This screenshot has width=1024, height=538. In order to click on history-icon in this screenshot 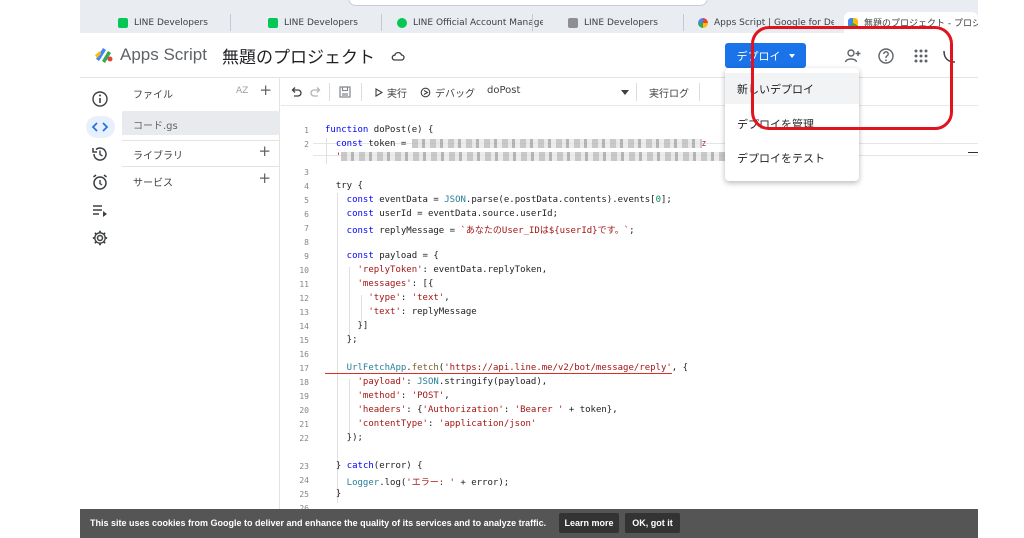, I will do `click(100, 154)`.